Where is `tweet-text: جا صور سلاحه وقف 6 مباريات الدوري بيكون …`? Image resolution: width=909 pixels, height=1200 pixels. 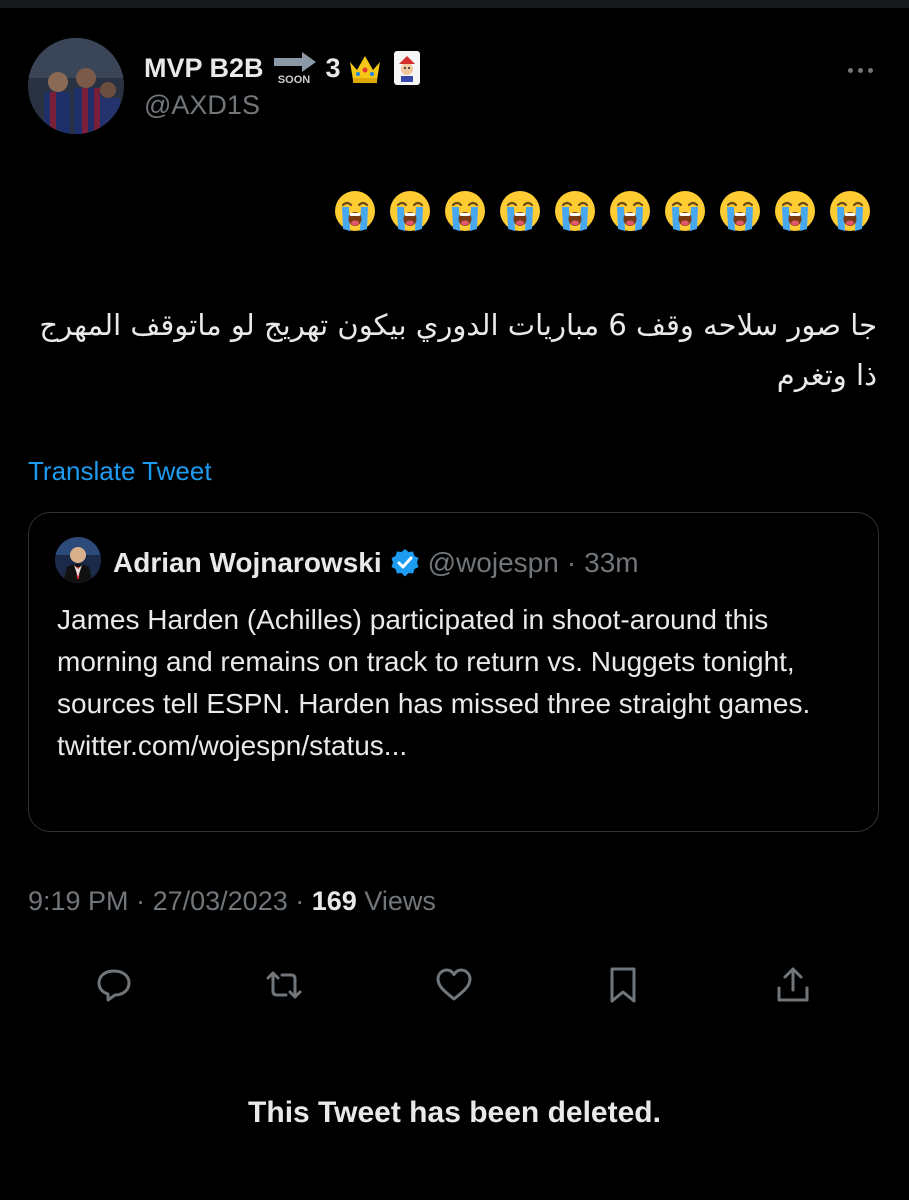 tweet-text: جا صور سلاحه وقف 6 مباريات الدوري بيكون … is located at coordinates (458, 350).